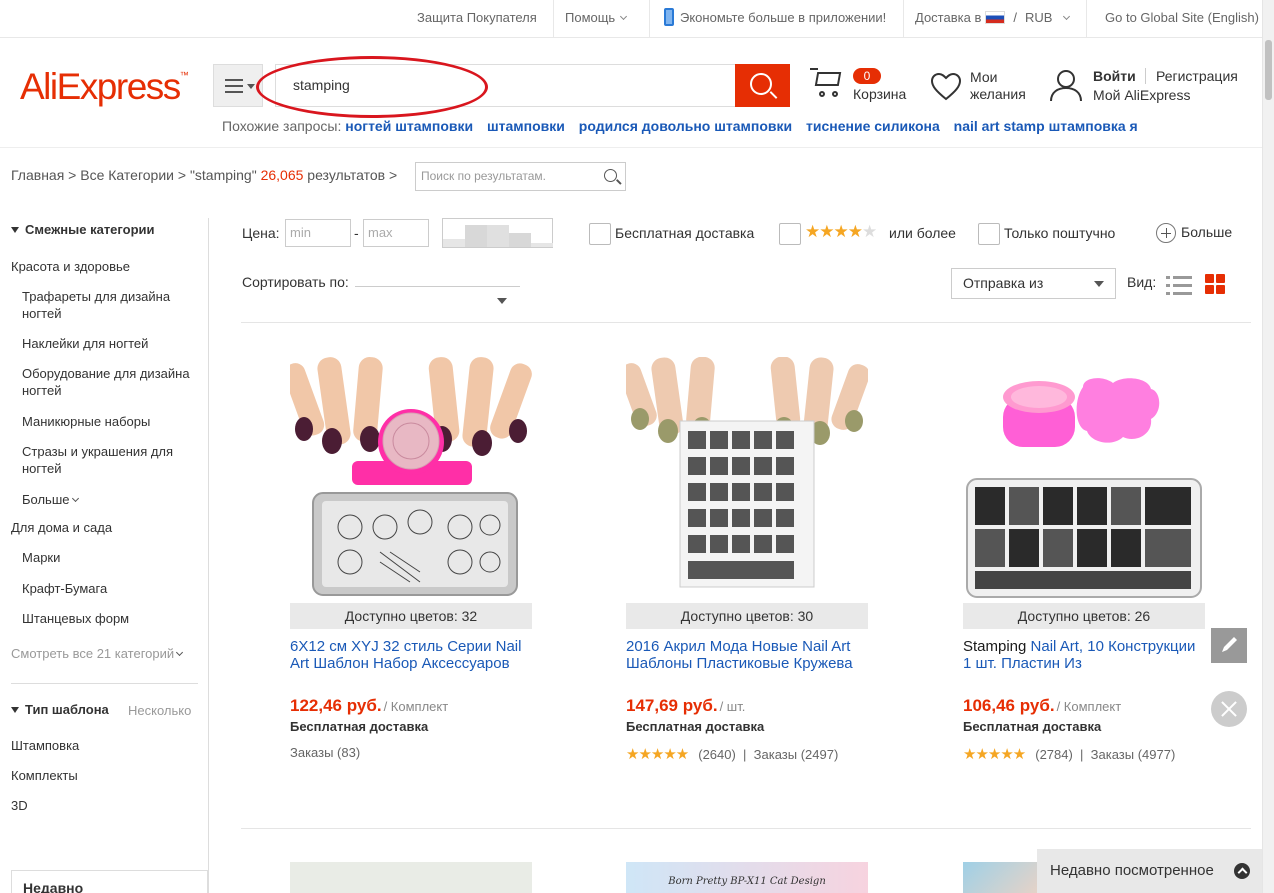  Describe the element at coordinates (1206, 232) in the screenshot. I see `more-filters-link: Больше` at that location.